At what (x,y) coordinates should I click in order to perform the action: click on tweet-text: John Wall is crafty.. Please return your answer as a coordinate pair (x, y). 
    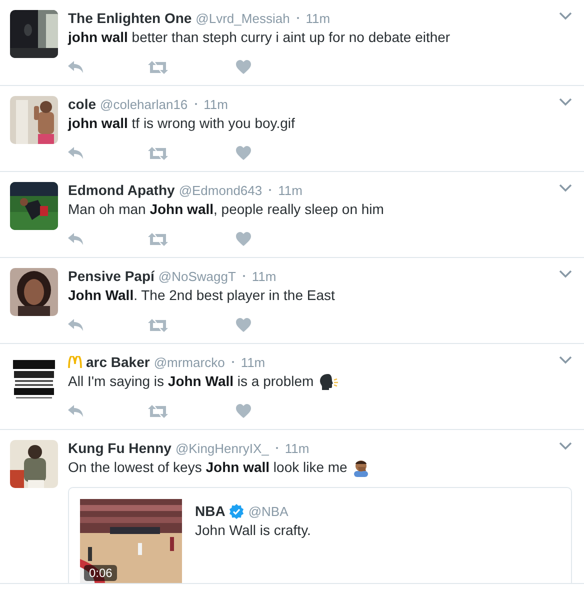
    Looking at the image, I should click on (253, 530).